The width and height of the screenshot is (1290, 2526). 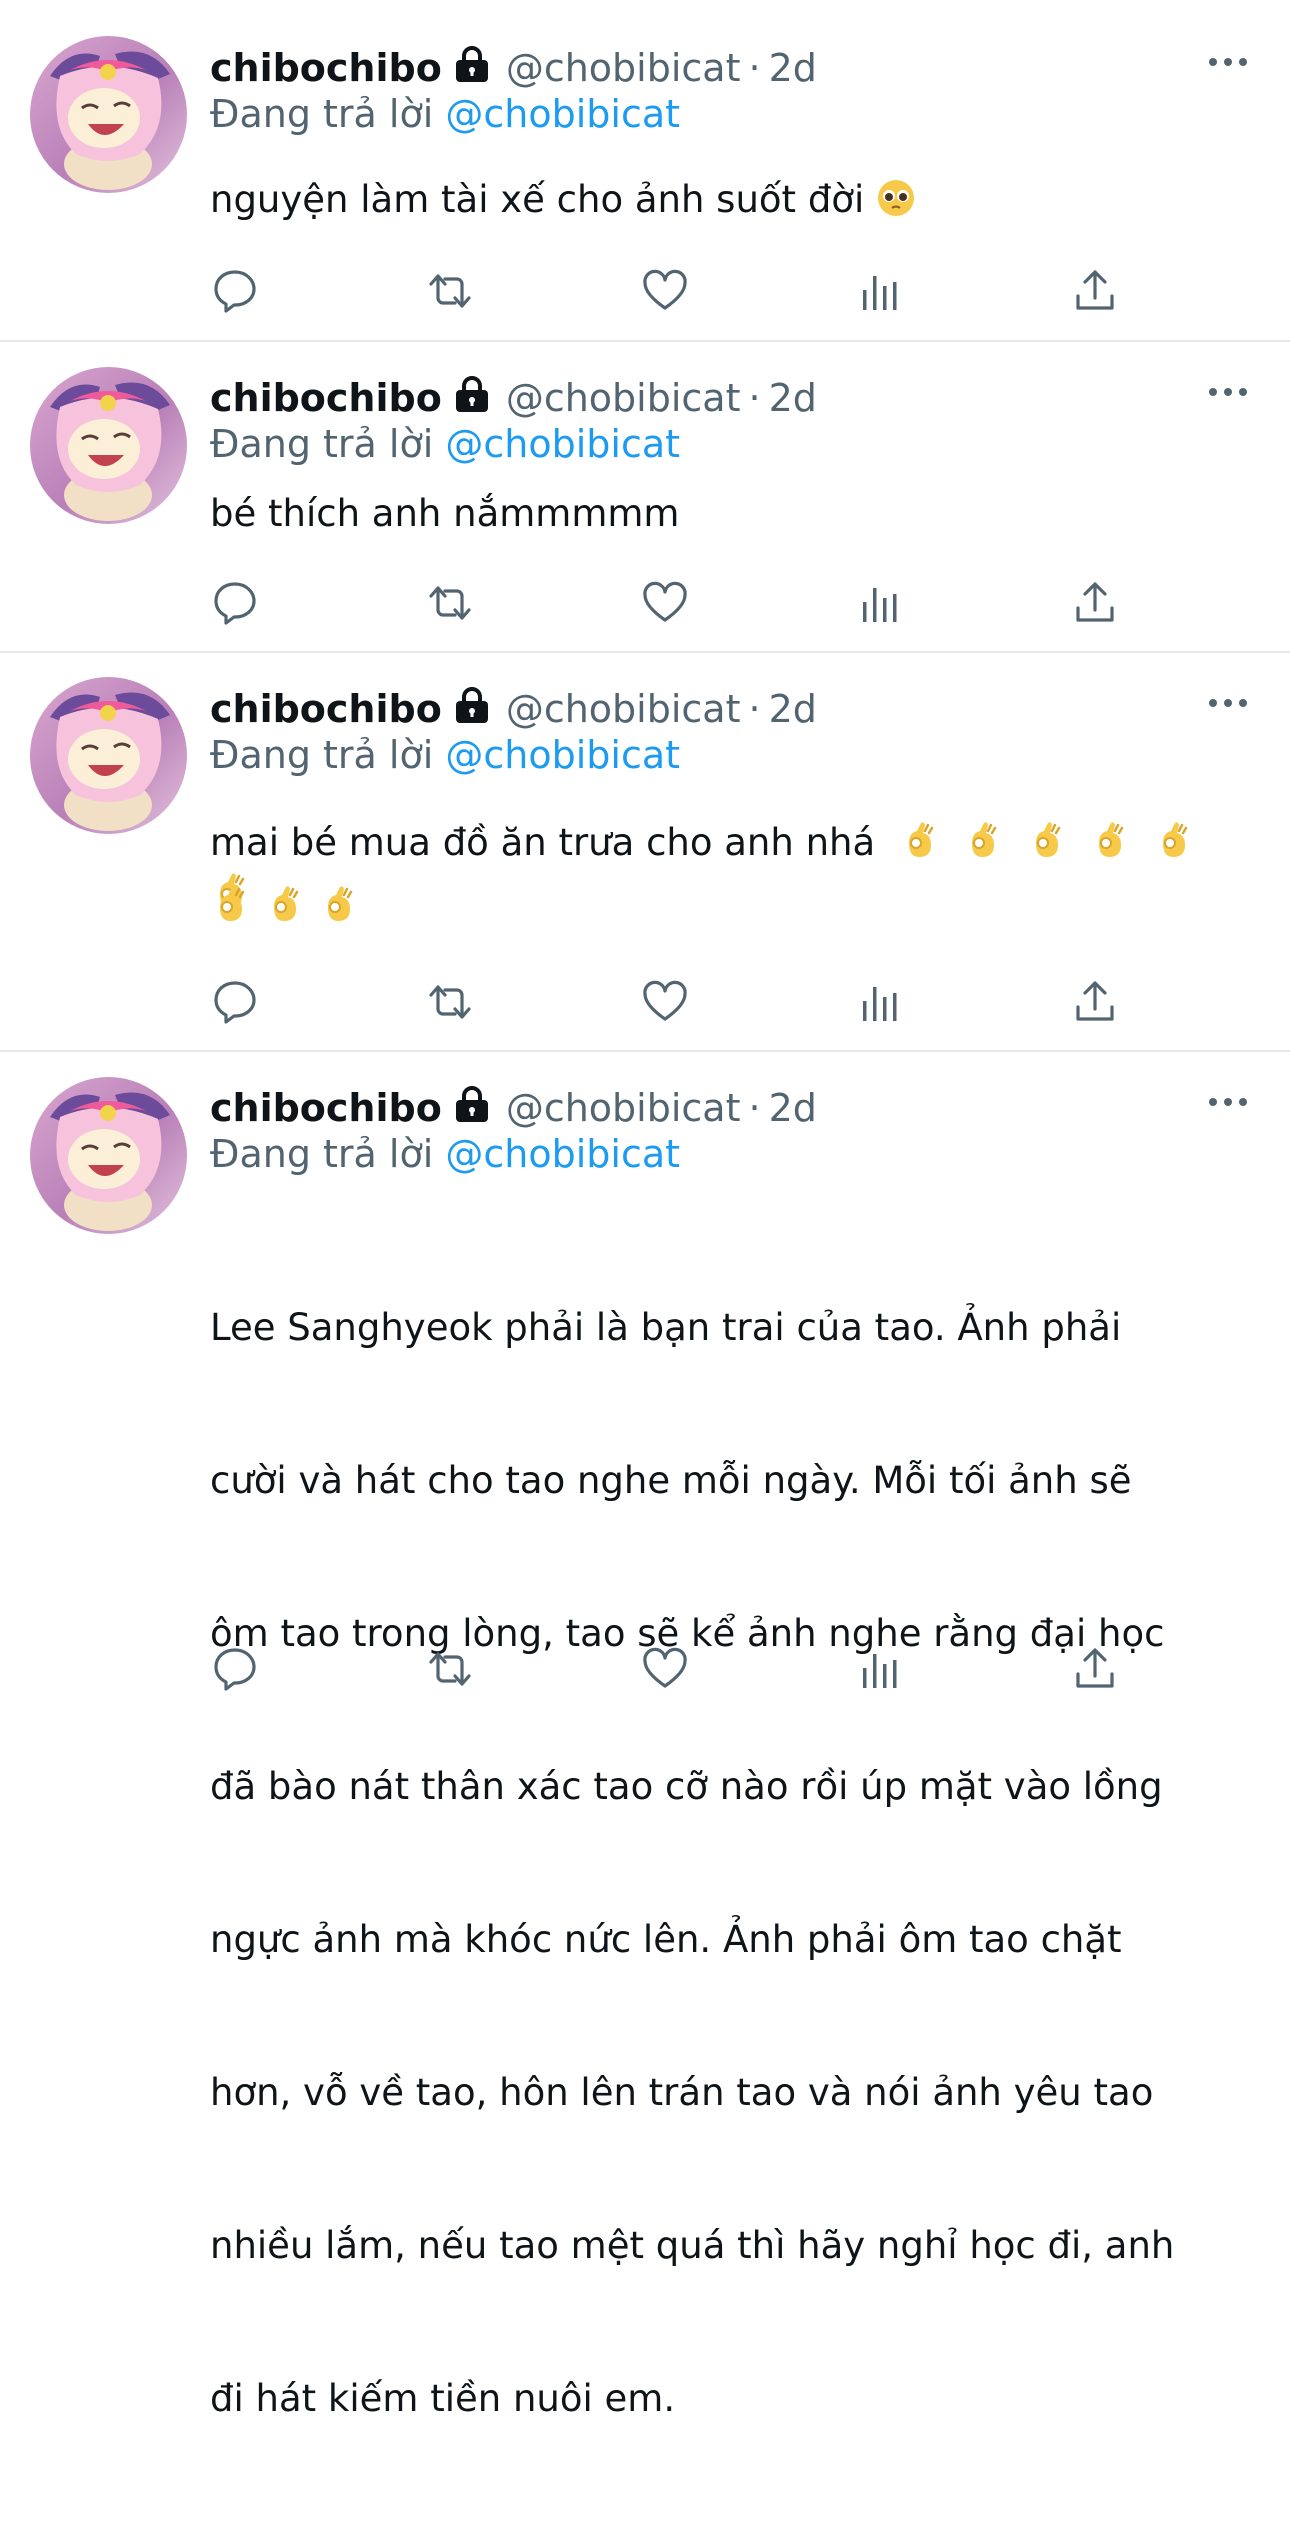 What do you see at coordinates (443, 2398) in the screenshot?
I see `tweet-text-line: đi hát kiếm tiền nuôi em.` at bounding box center [443, 2398].